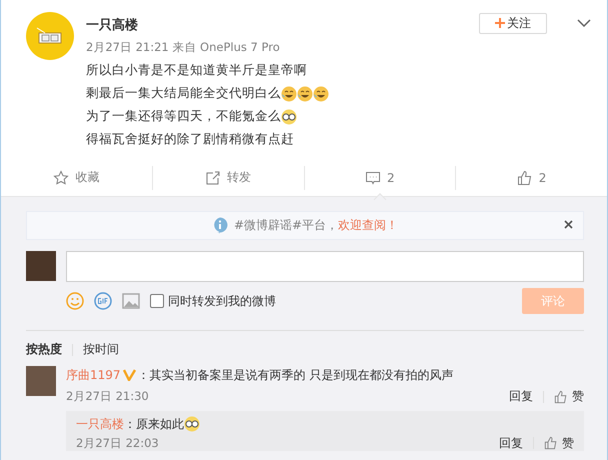 This screenshot has height=460, width=608. I want to click on post-text: 所以白小青是不是知道黄半斤是皇帝啊, so click(196, 70).